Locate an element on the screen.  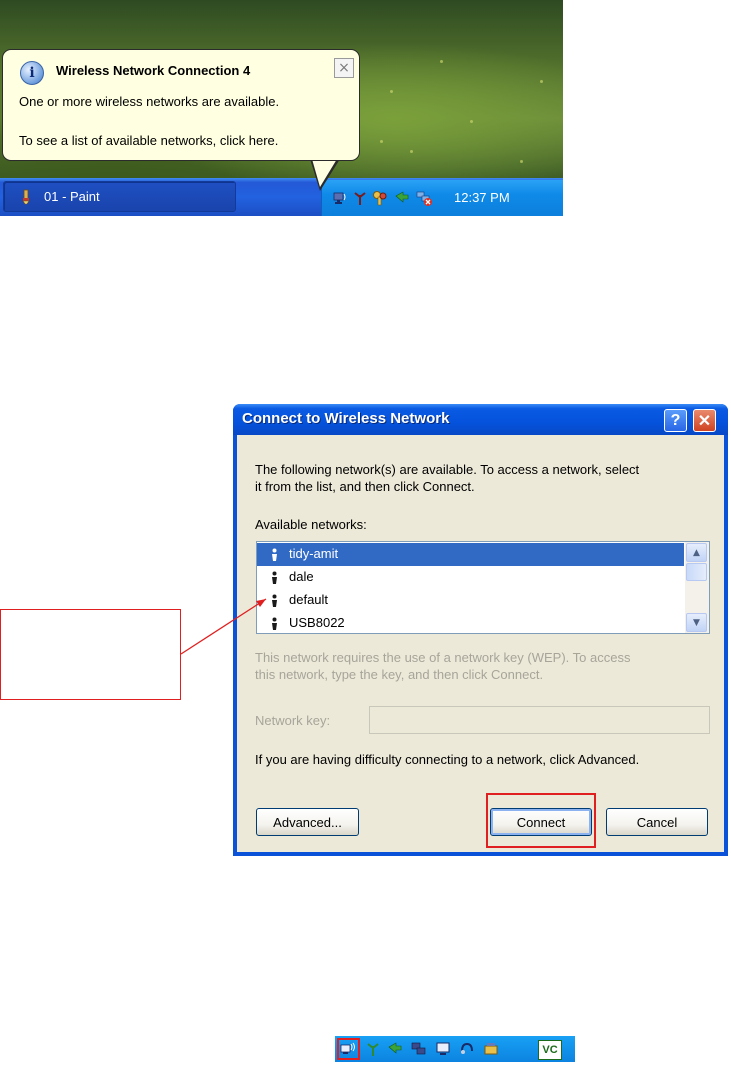
taskbar-button-label: 01 - Paint is located at coordinates (72, 196).